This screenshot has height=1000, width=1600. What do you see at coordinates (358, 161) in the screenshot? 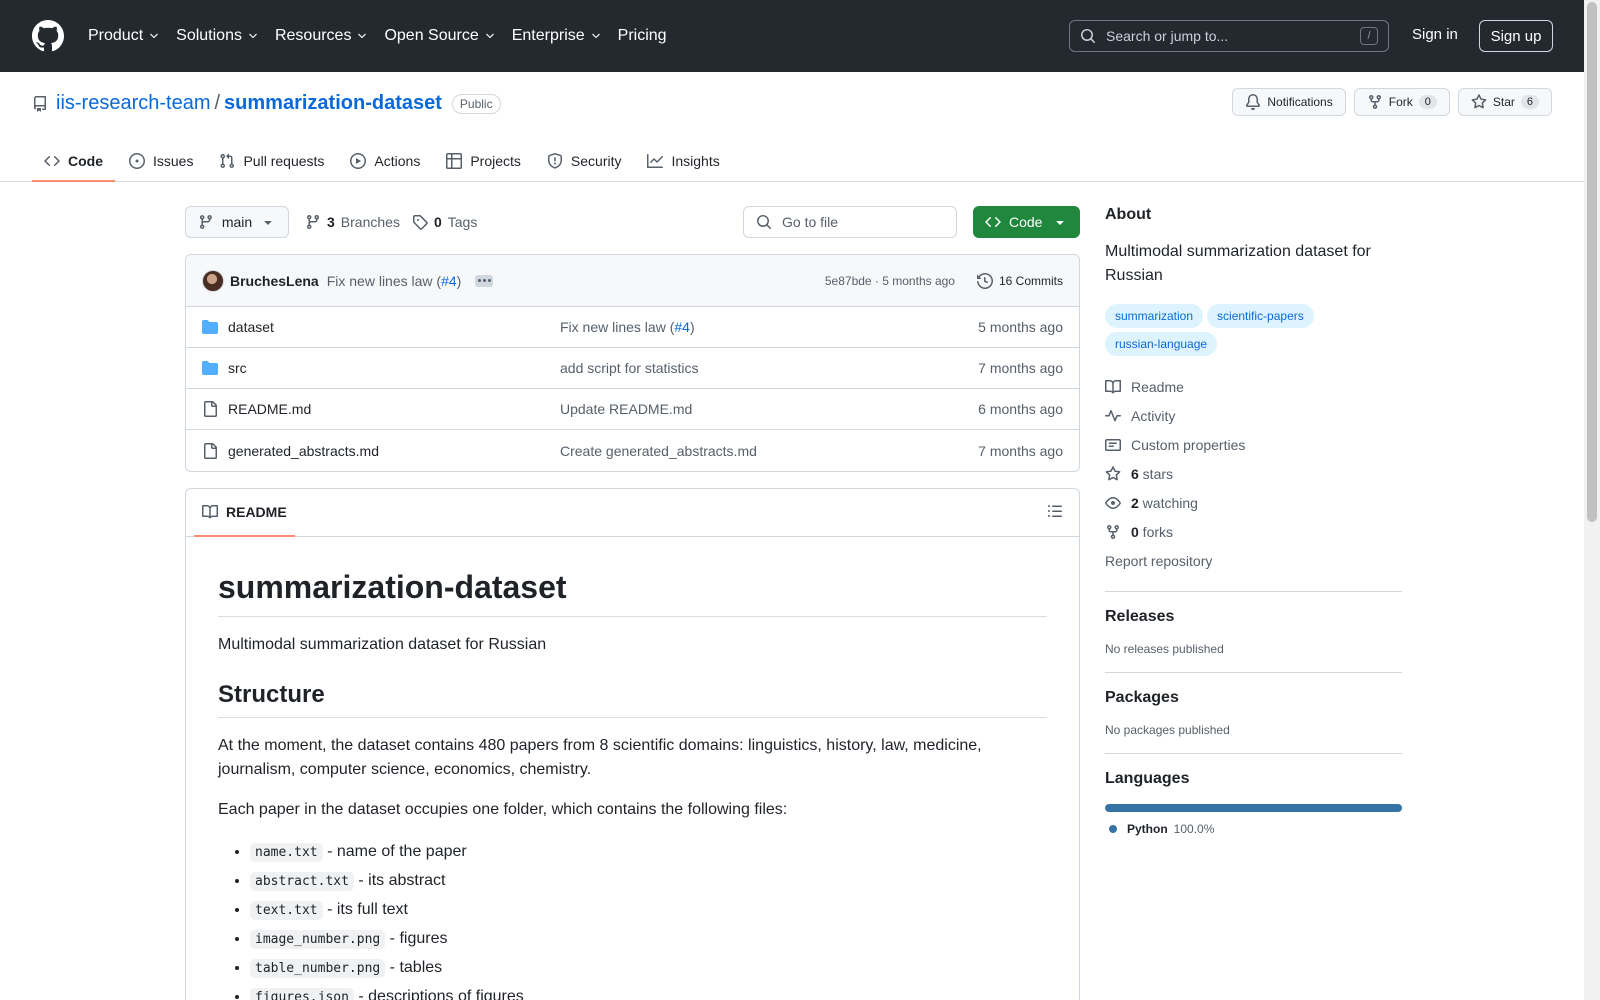
I see `play-icon` at bounding box center [358, 161].